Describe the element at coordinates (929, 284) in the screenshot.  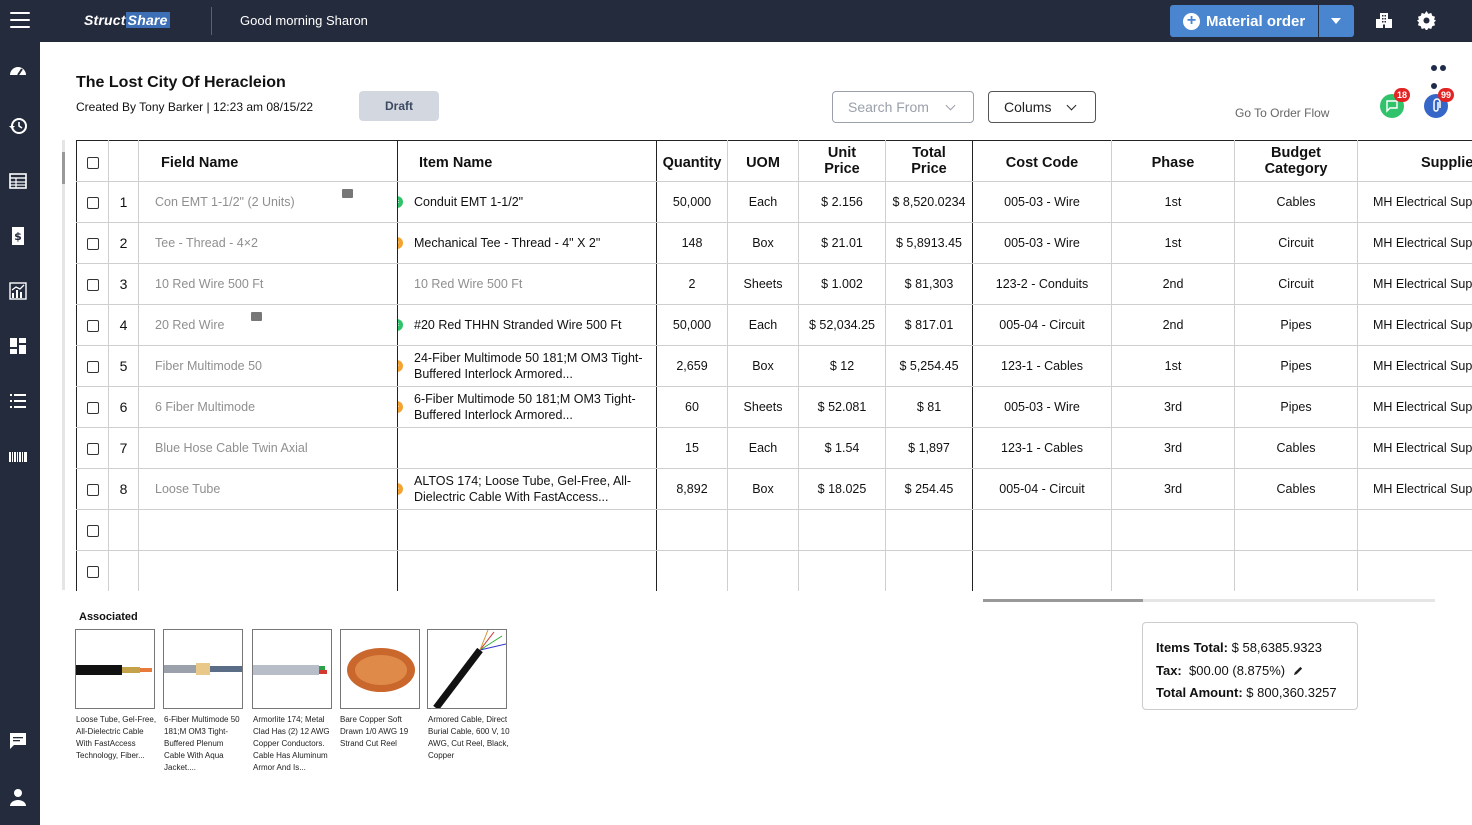
I see `total-price-cell: $ 81,303` at that location.